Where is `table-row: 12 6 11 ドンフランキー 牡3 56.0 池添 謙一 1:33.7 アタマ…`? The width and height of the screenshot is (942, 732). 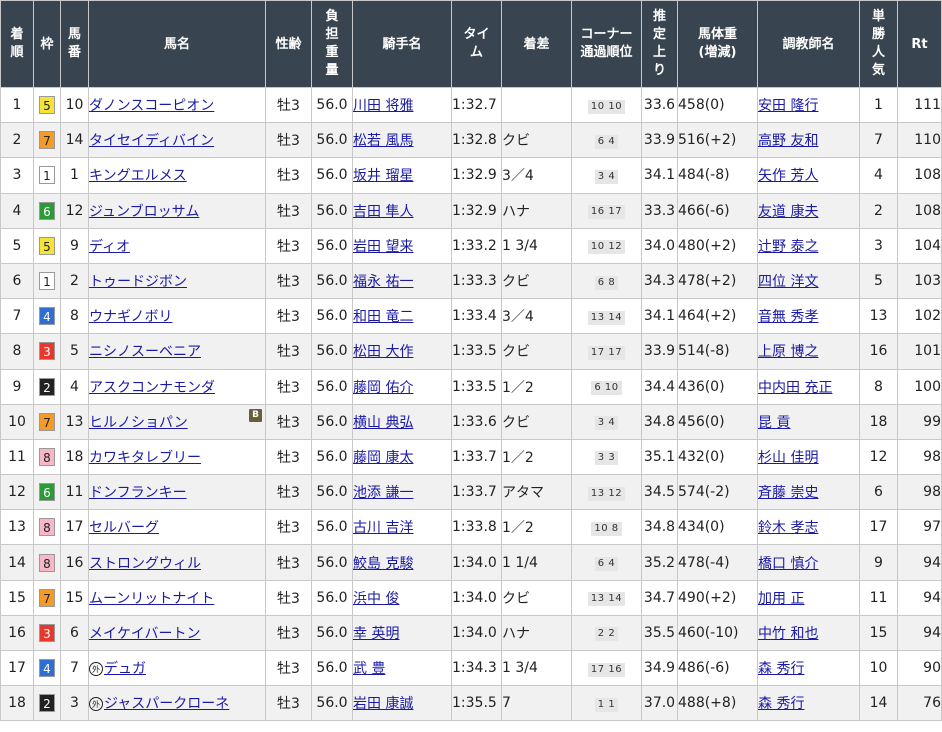 table-row: 12 6 11 ドンフランキー 牡3 56.0 池添 謙一 1:33.7 アタマ… is located at coordinates (471, 492).